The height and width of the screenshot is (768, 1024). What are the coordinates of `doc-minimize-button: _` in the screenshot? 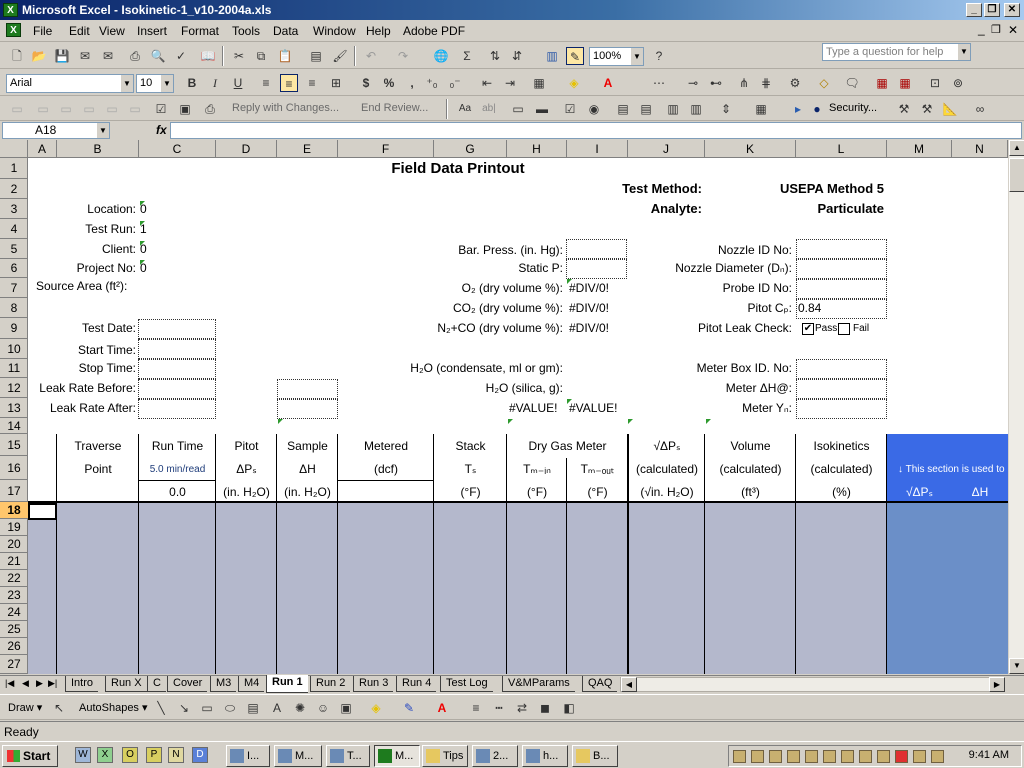 It's located at (981, 29).